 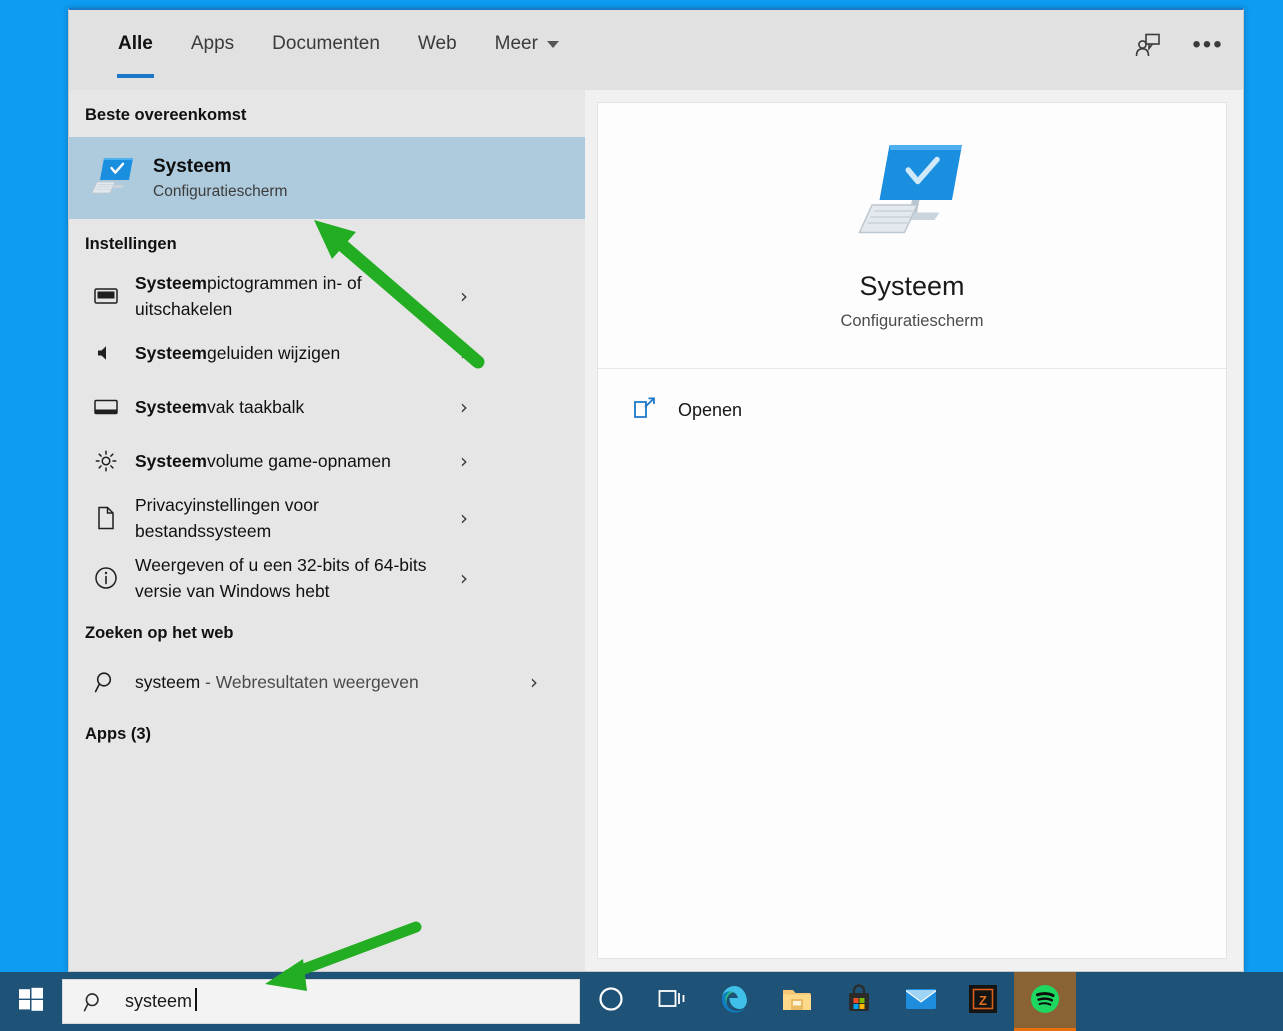 I want to click on search-header: Alle Apps Documenten Web Meer •••, so click(x=656, y=50).